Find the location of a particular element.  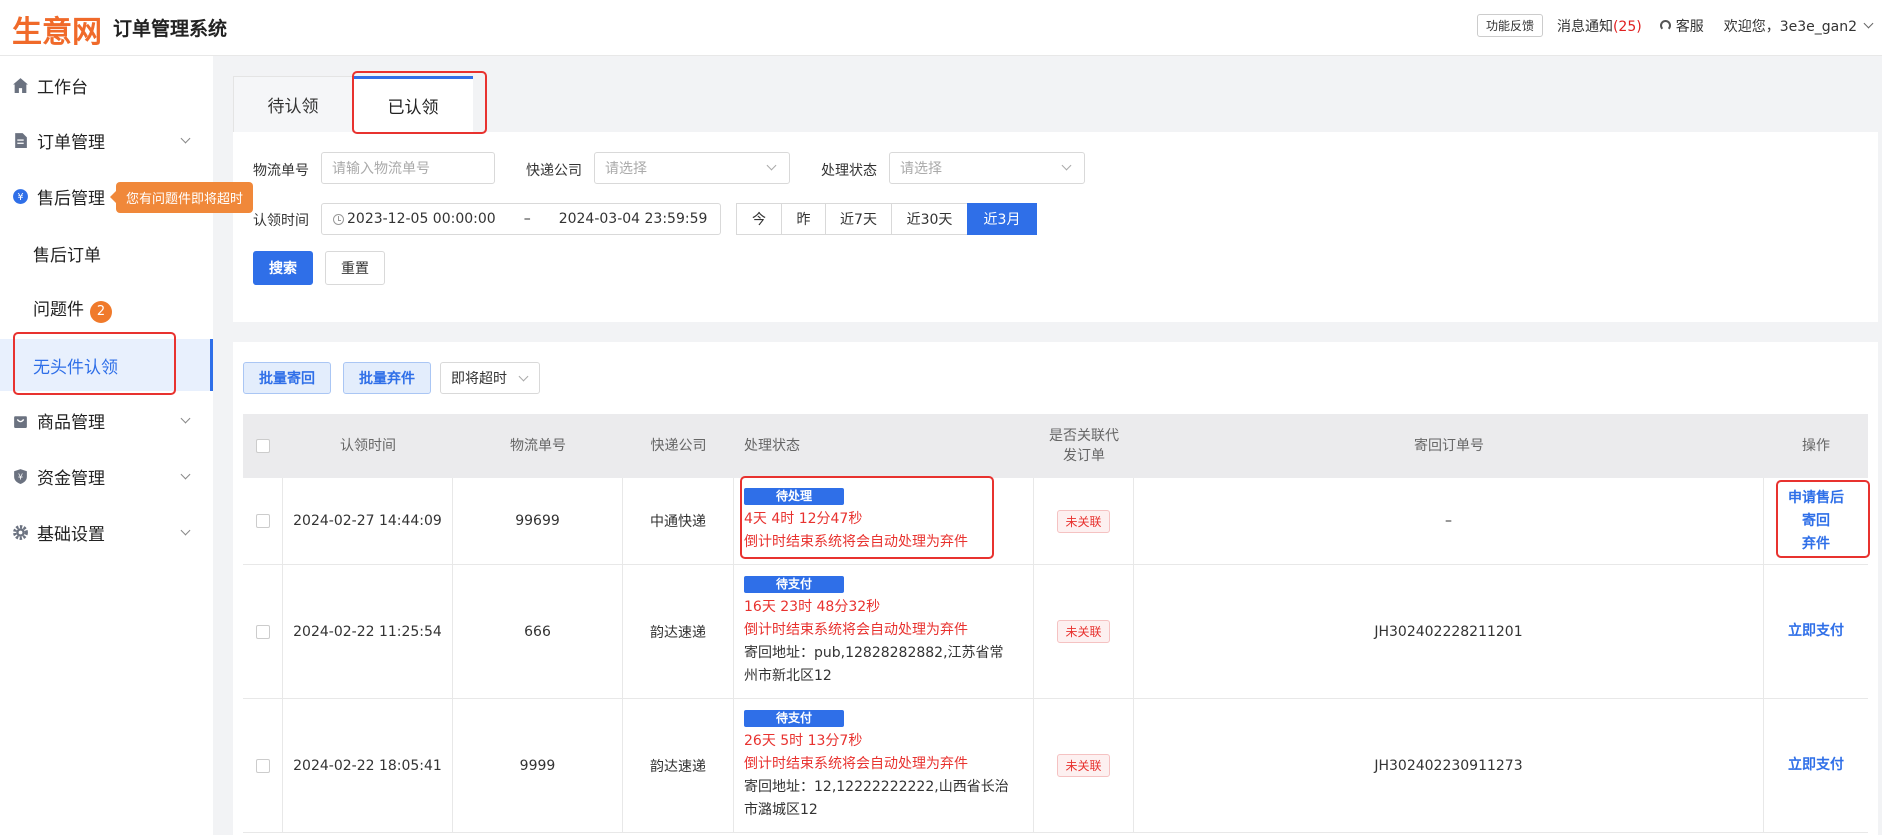

row-checkbox-cell is located at coordinates (263, 631).